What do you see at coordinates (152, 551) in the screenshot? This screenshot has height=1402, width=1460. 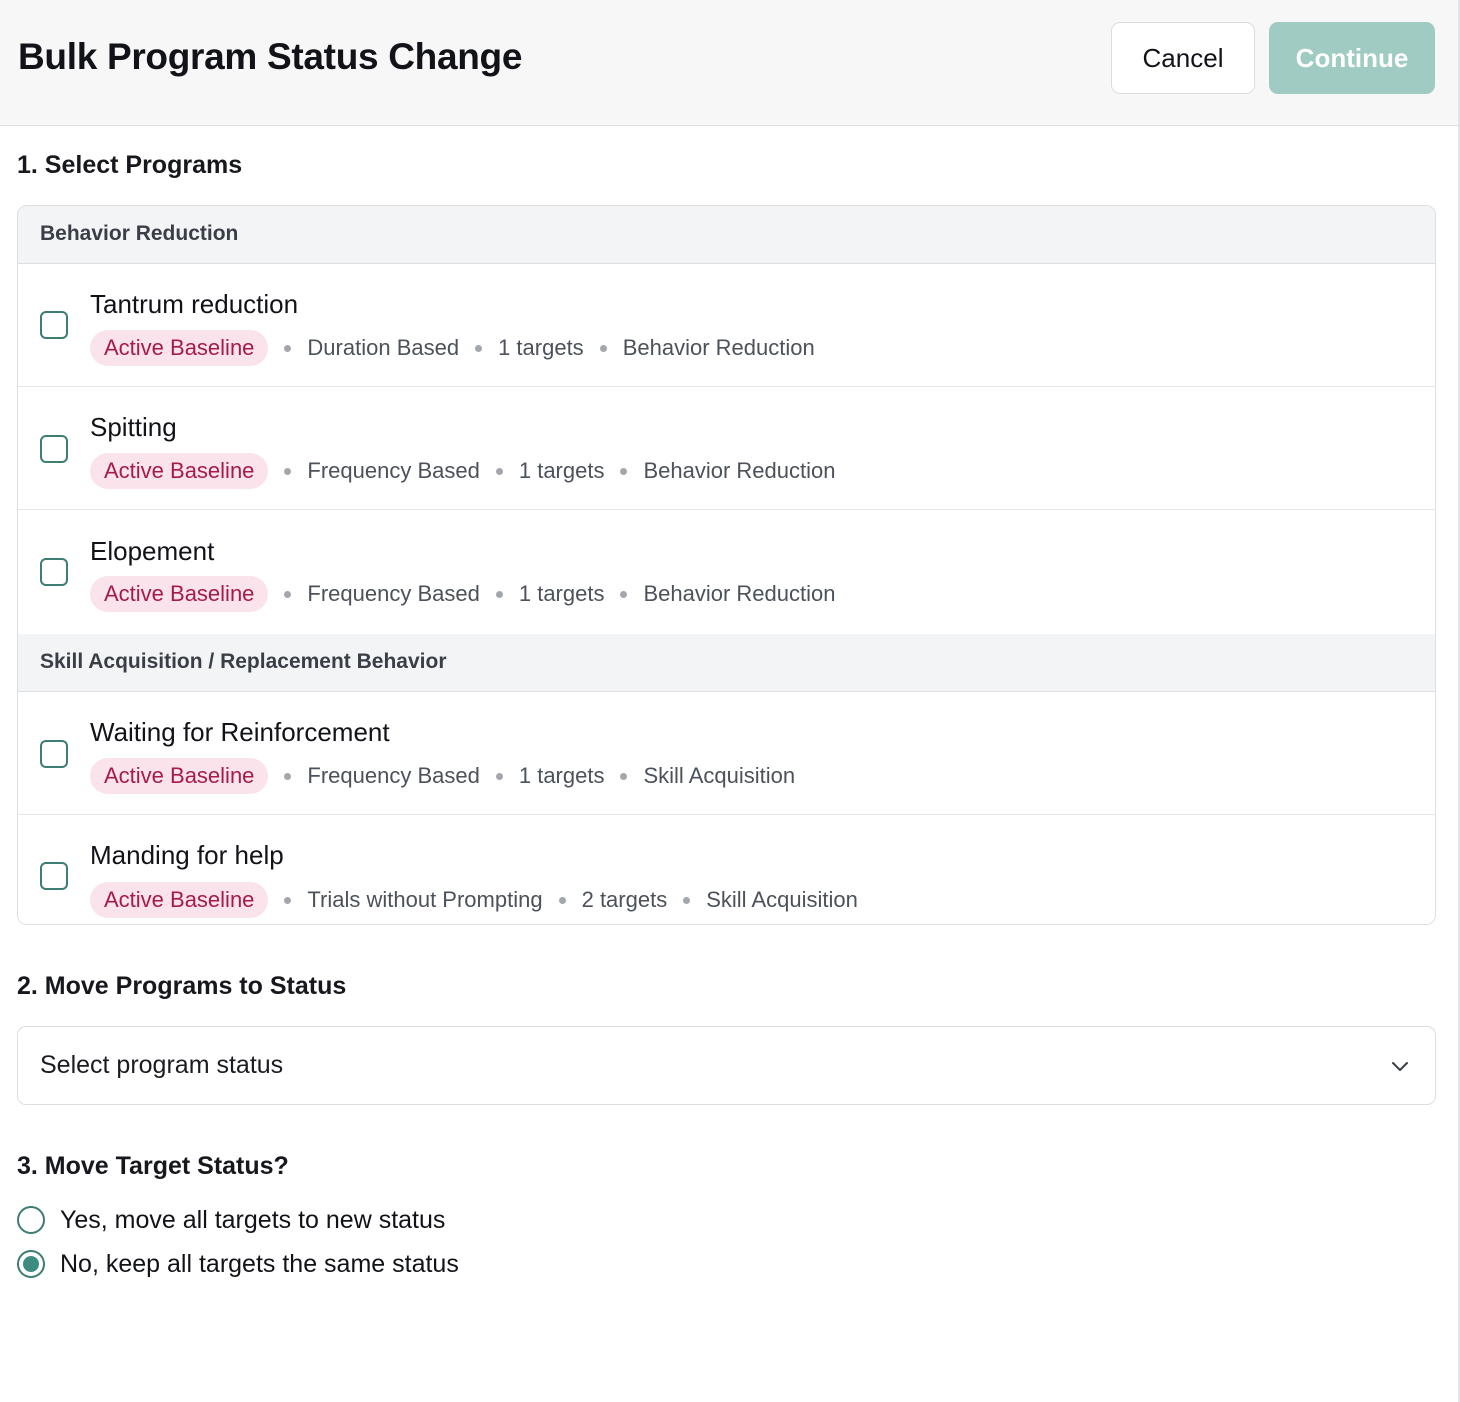 I see `program-name: Elopement` at bounding box center [152, 551].